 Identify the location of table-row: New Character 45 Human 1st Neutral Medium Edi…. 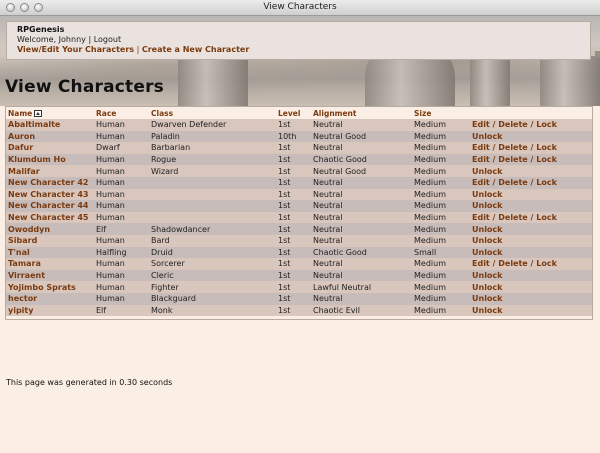
(299, 217).